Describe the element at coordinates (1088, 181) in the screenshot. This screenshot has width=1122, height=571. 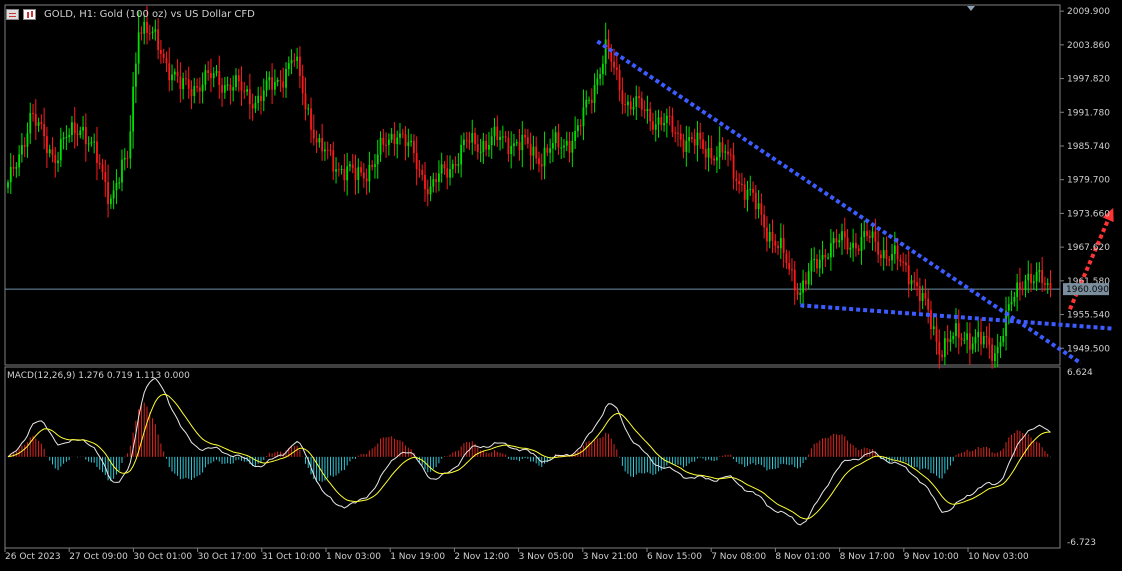
I see `price-tick-label: 1979.700` at that location.